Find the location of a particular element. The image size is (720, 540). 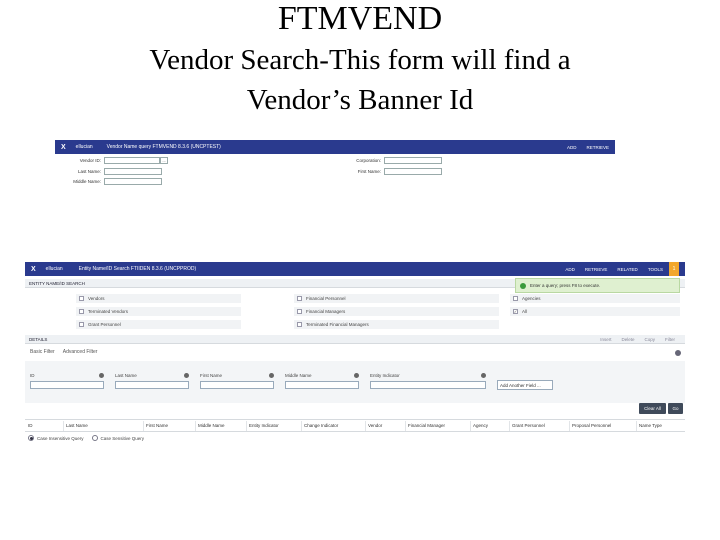

tab-advanced-filter: Advanced Filter is located at coordinates (80, 352).